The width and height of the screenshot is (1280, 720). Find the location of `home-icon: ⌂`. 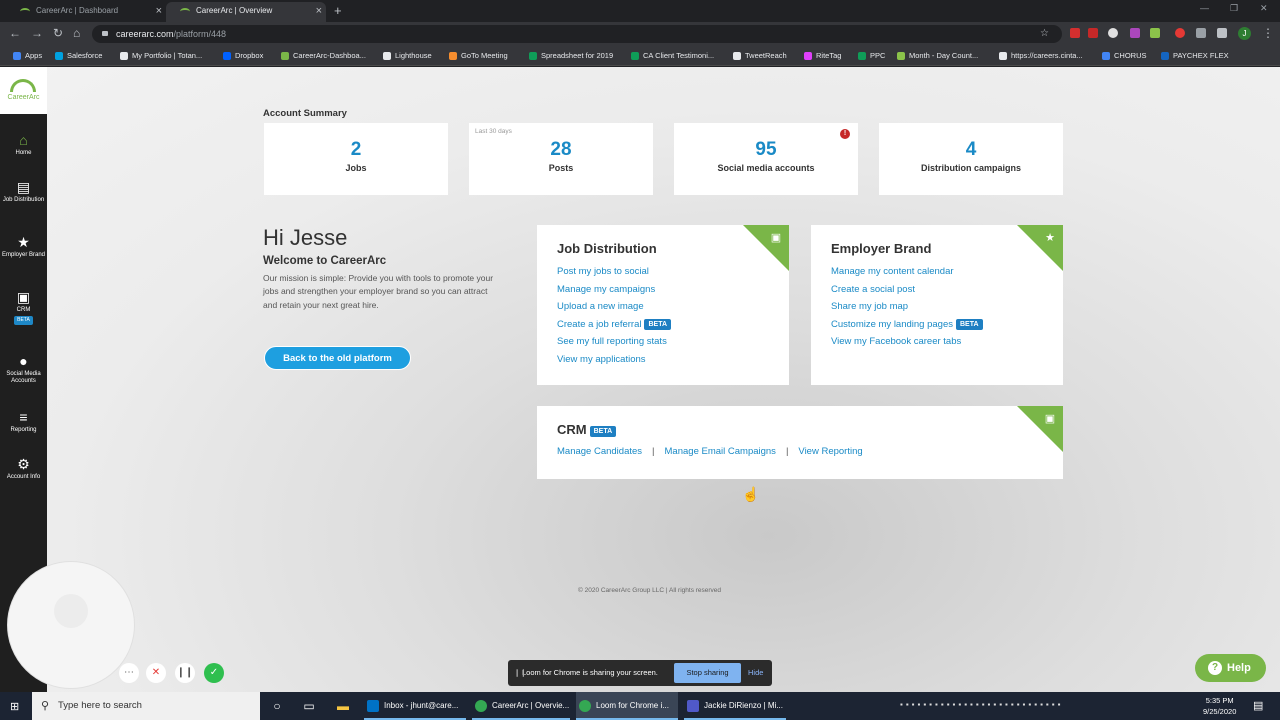

home-icon: ⌂ is located at coordinates (76, 33).